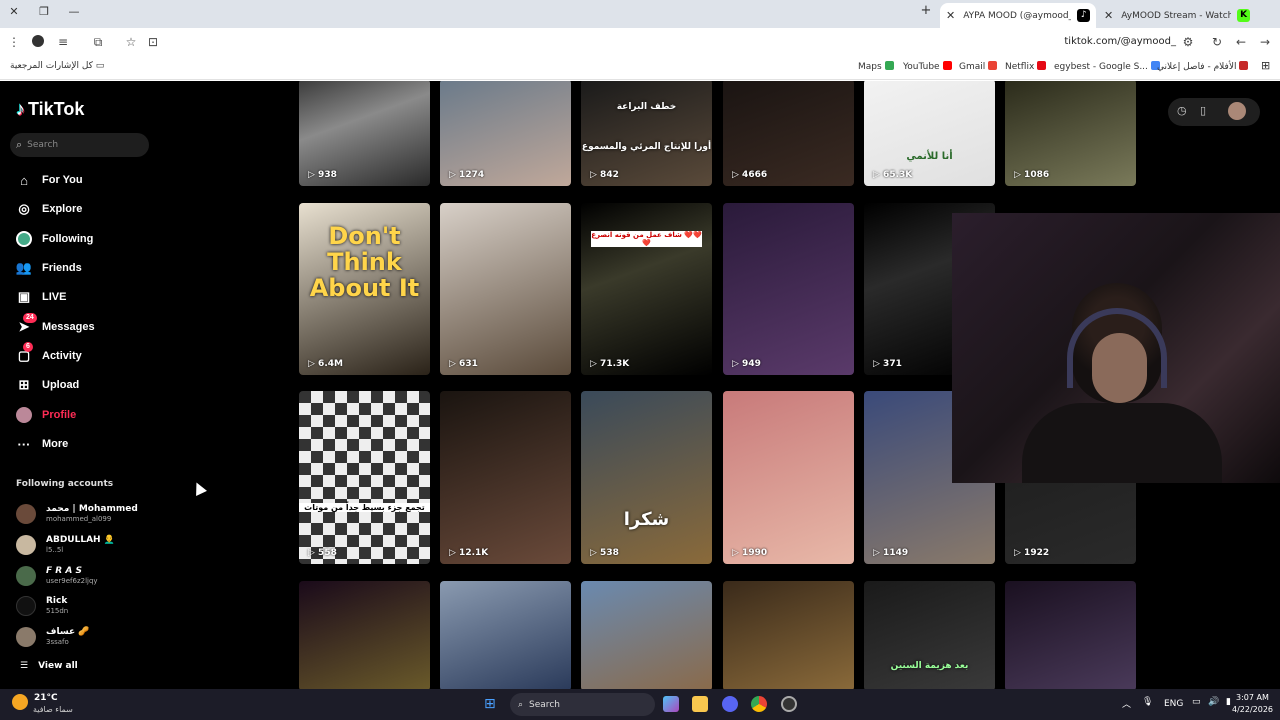 The height and width of the screenshot is (720, 1280). What do you see at coordinates (24, 444) in the screenshot?
I see `more-icon: ···` at bounding box center [24, 444].